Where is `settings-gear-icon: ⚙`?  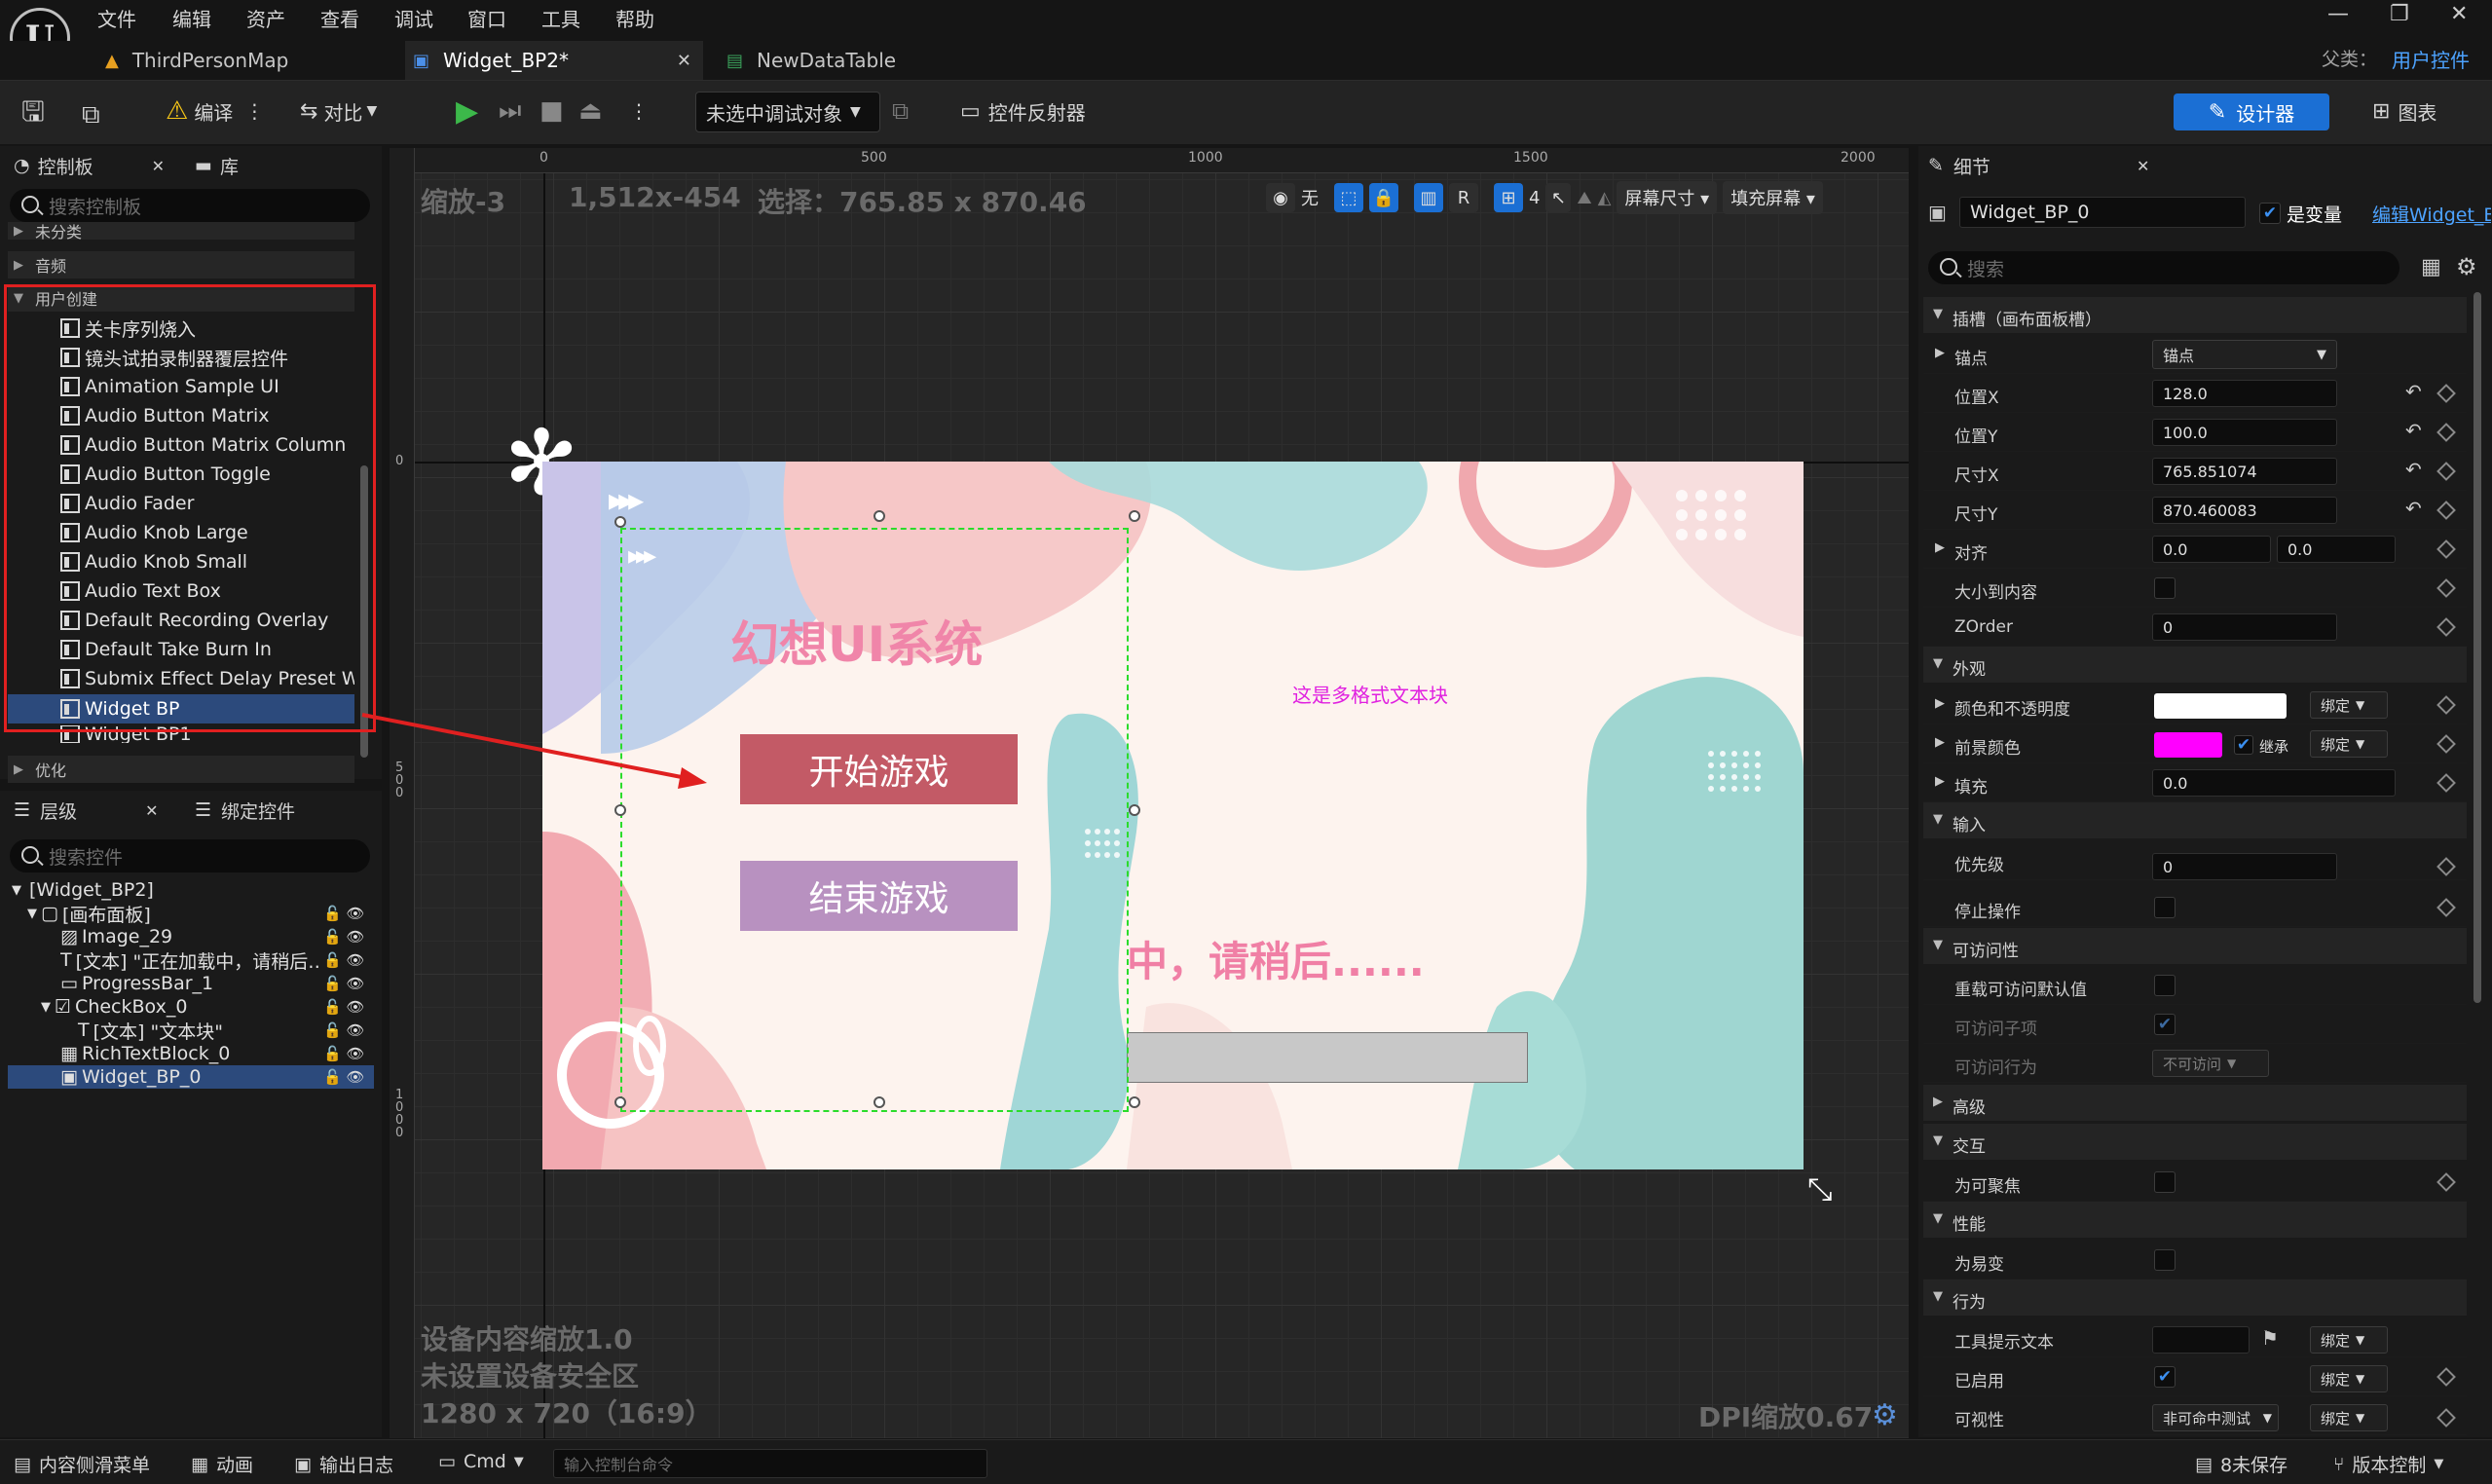 settings-gear-icon: ⚙ is located at coordinates (2466, 266).